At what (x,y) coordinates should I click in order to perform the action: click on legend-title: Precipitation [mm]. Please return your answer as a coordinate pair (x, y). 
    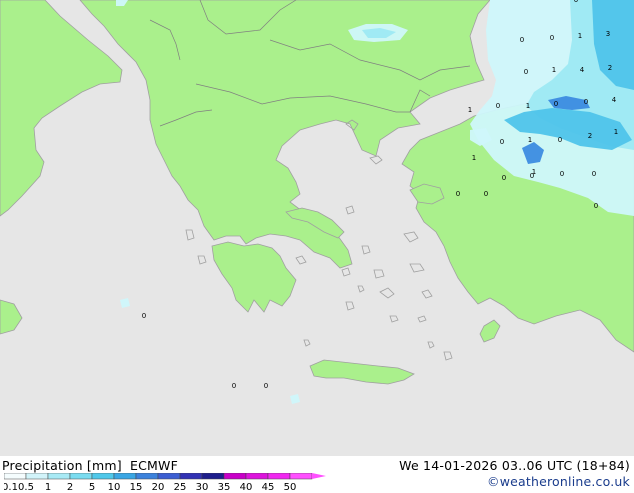
    Looking at the image, I should click on (62, 465).